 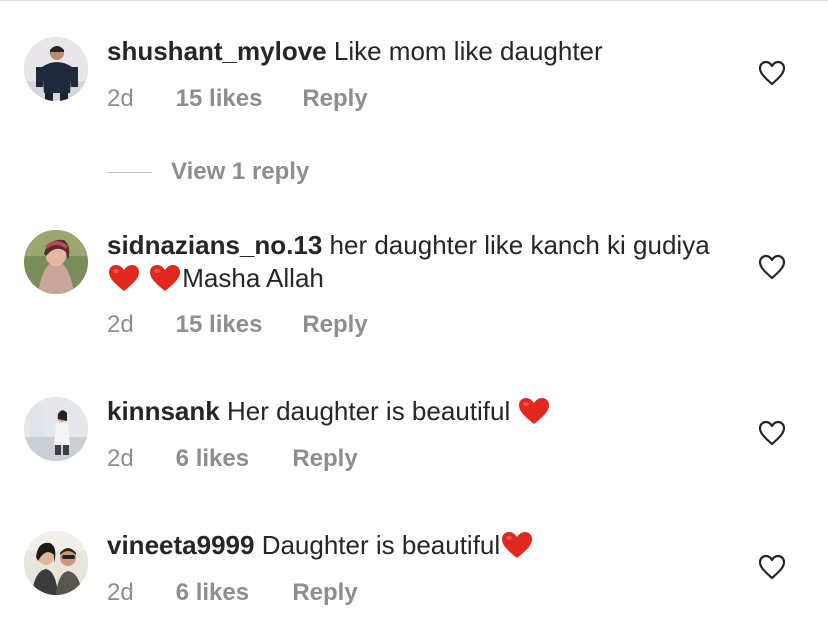 I want to click on comment-username: shushant_mylove, so click(x=217, y=51).